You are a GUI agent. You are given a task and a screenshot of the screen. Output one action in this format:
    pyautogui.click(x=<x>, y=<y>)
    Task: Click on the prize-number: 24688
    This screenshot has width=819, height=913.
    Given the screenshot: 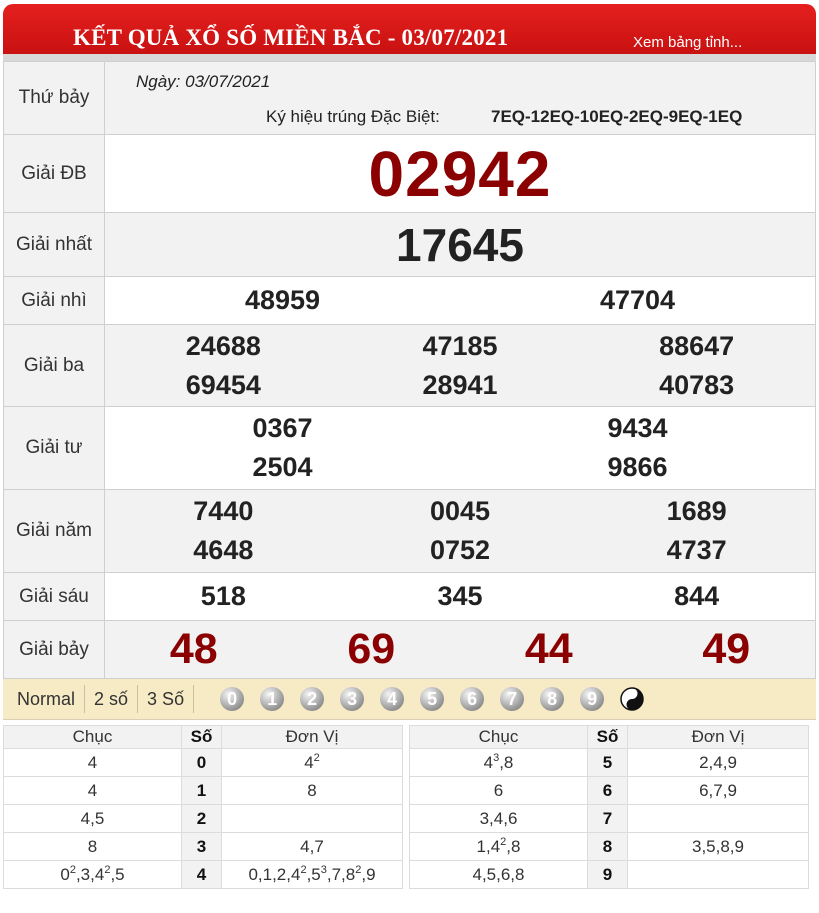 What is the action you would take?
    pyautogui.click(x=223, y=345)
    